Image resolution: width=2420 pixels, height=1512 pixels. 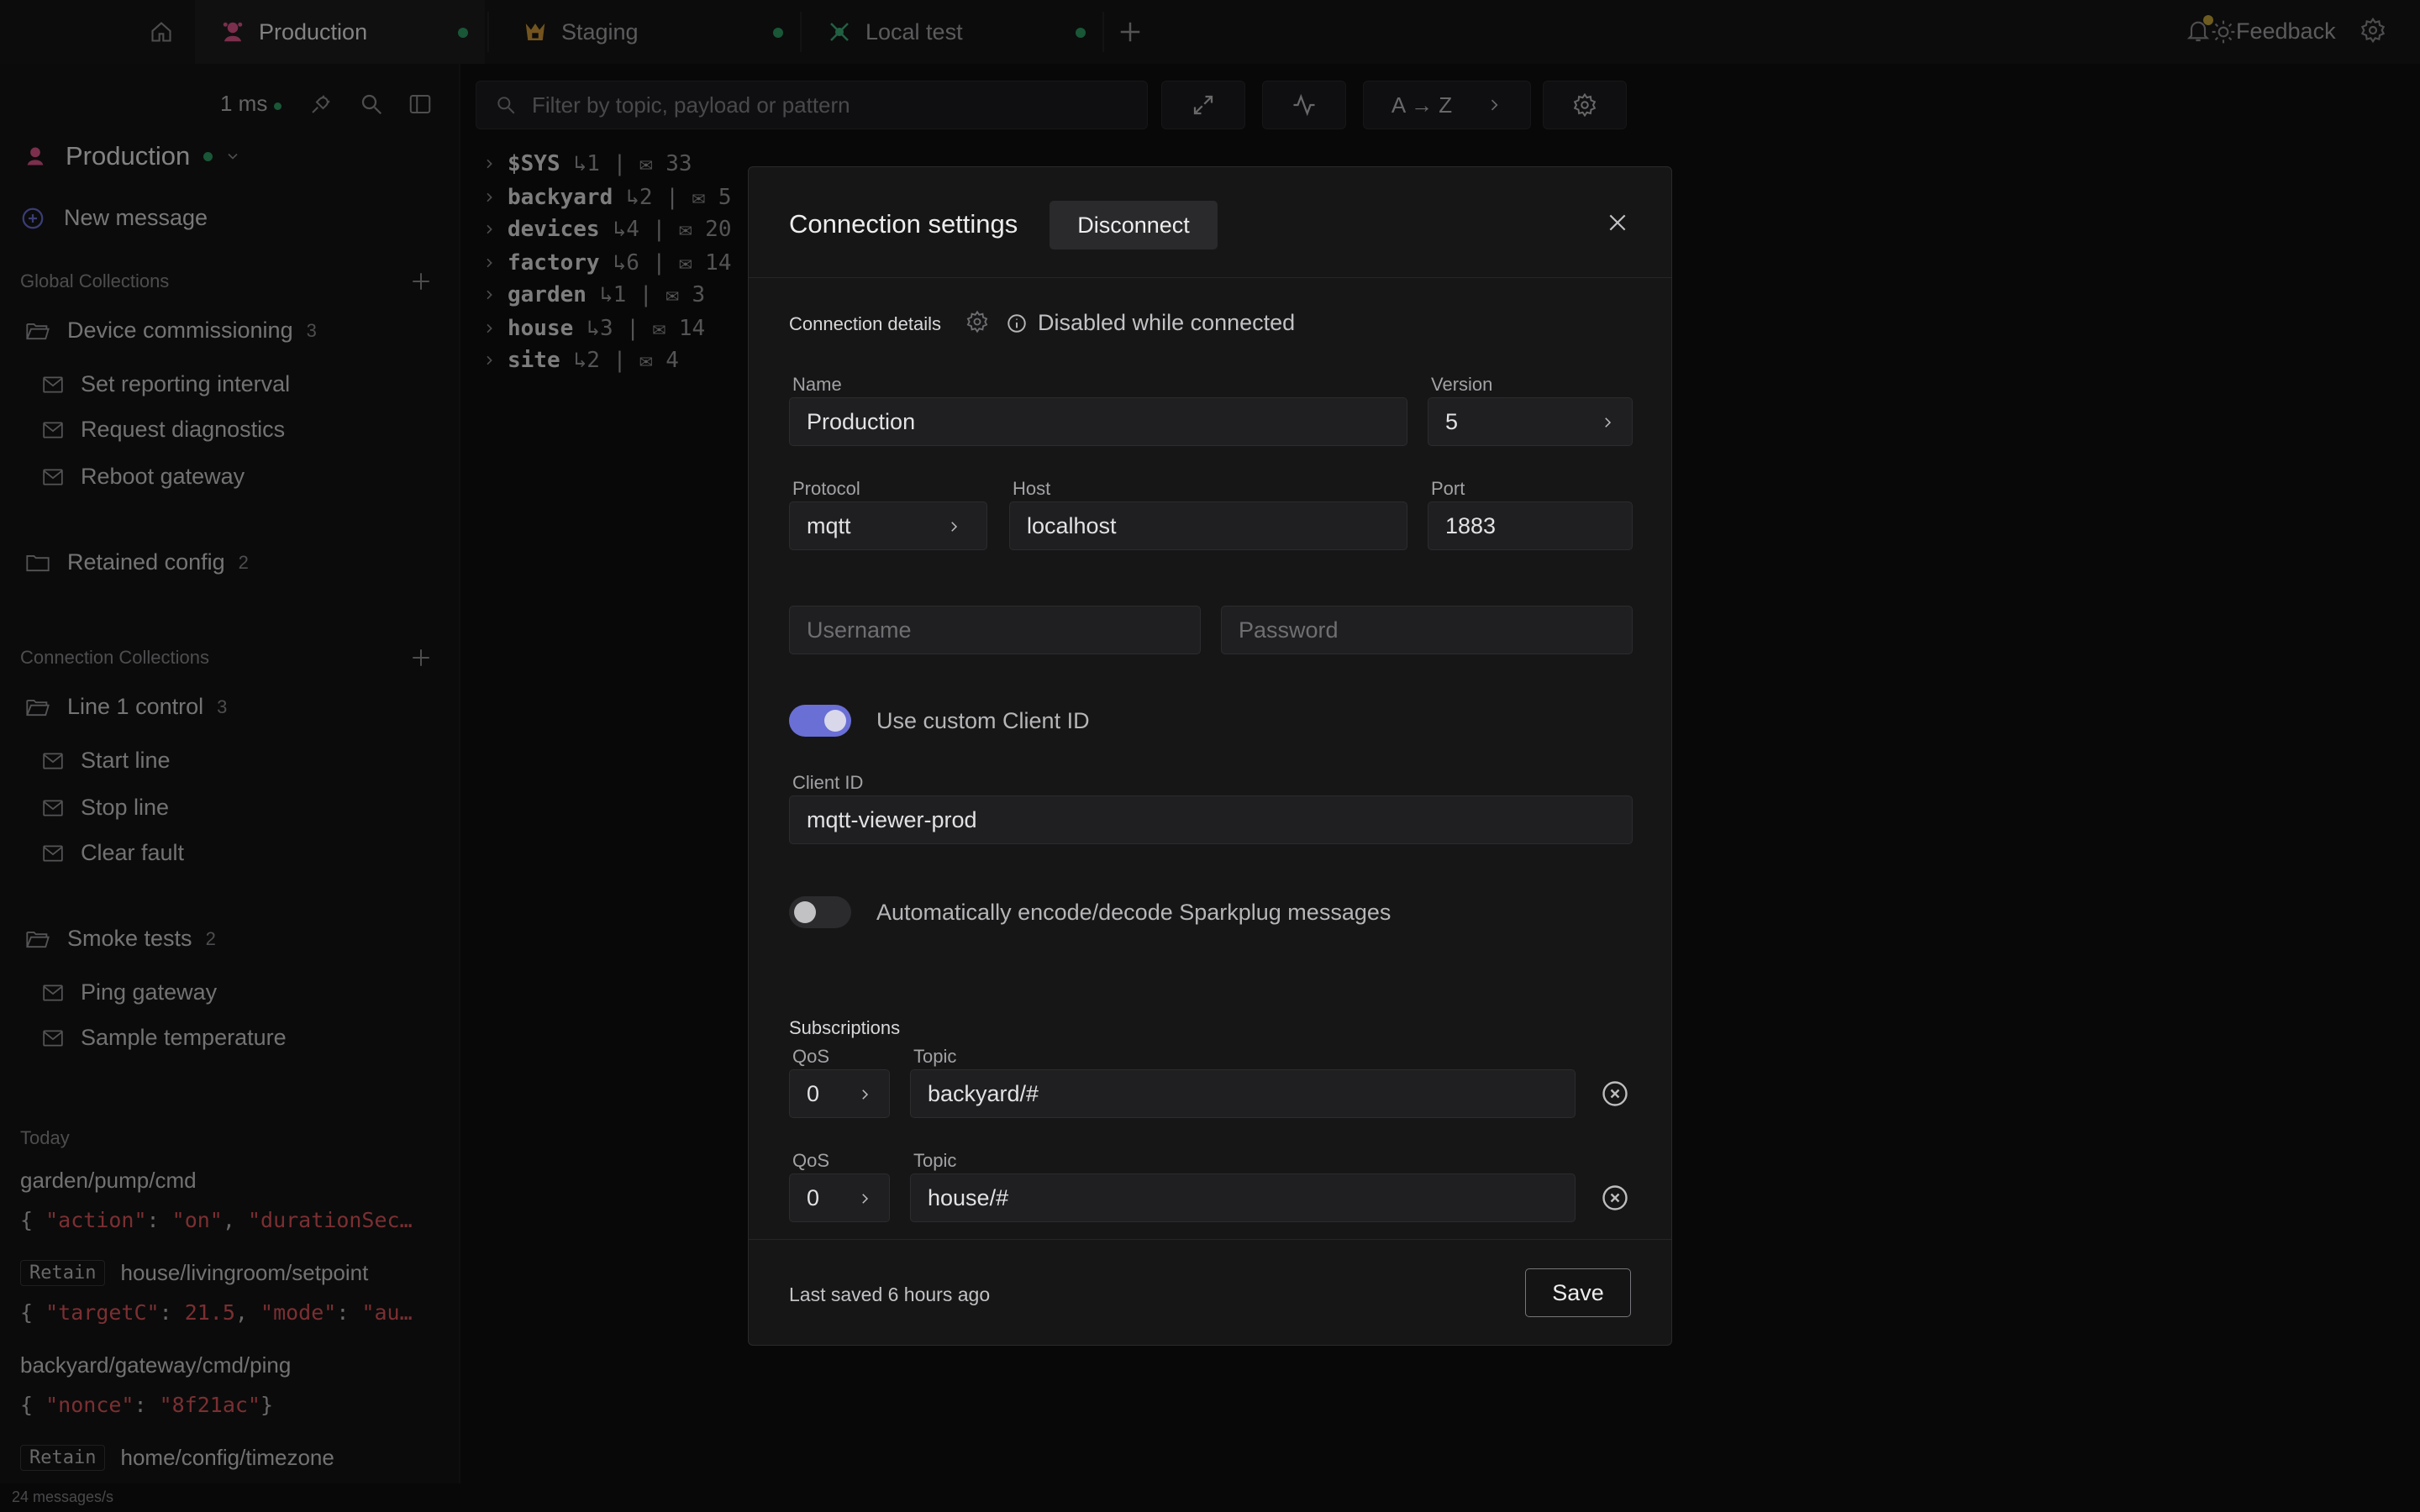 I want to click on client-id-label: Client ID, so click(x=828, y=782).